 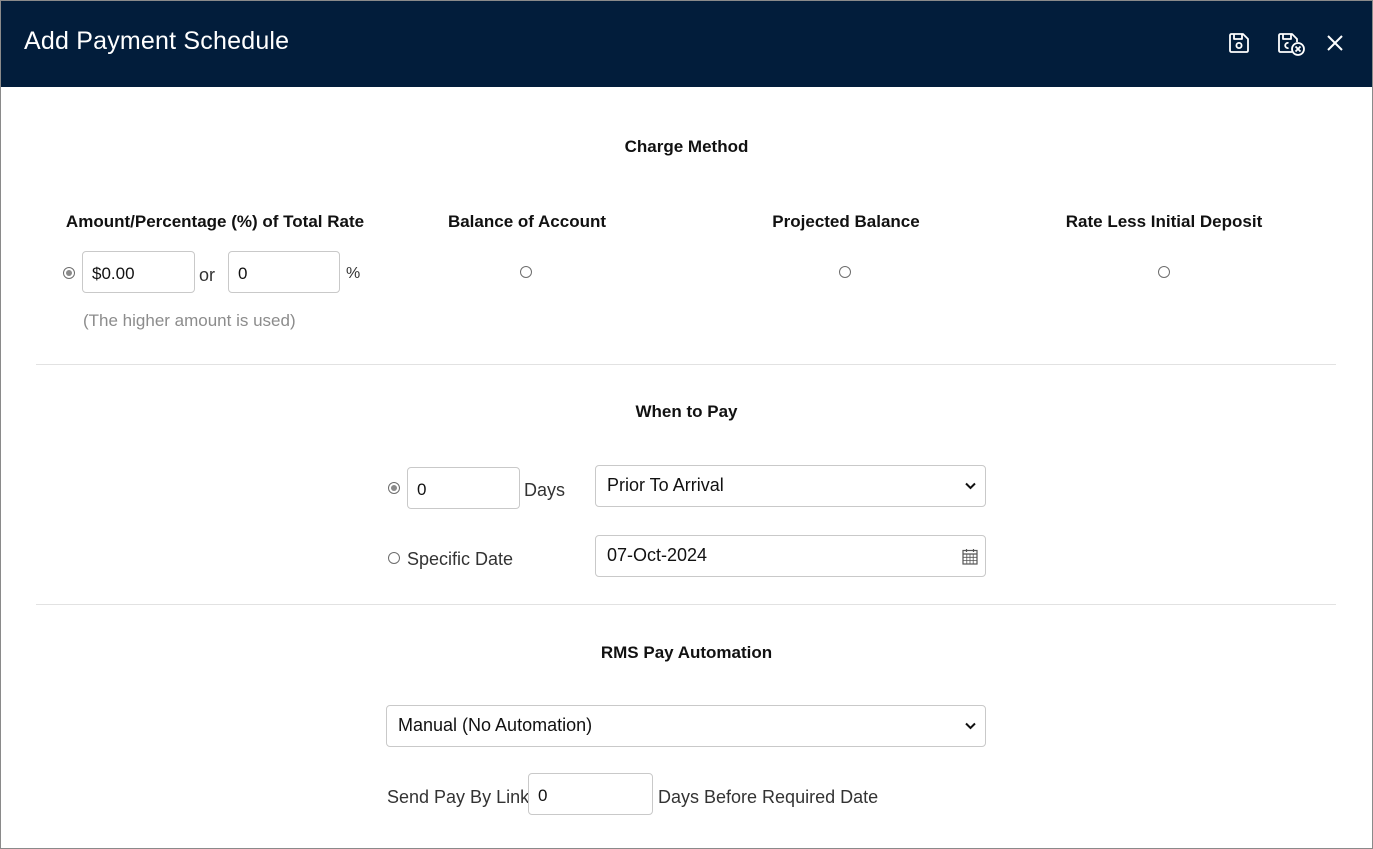 I want to click on dialog-header: Add Payment Schedule, so click(x=686, y=44).